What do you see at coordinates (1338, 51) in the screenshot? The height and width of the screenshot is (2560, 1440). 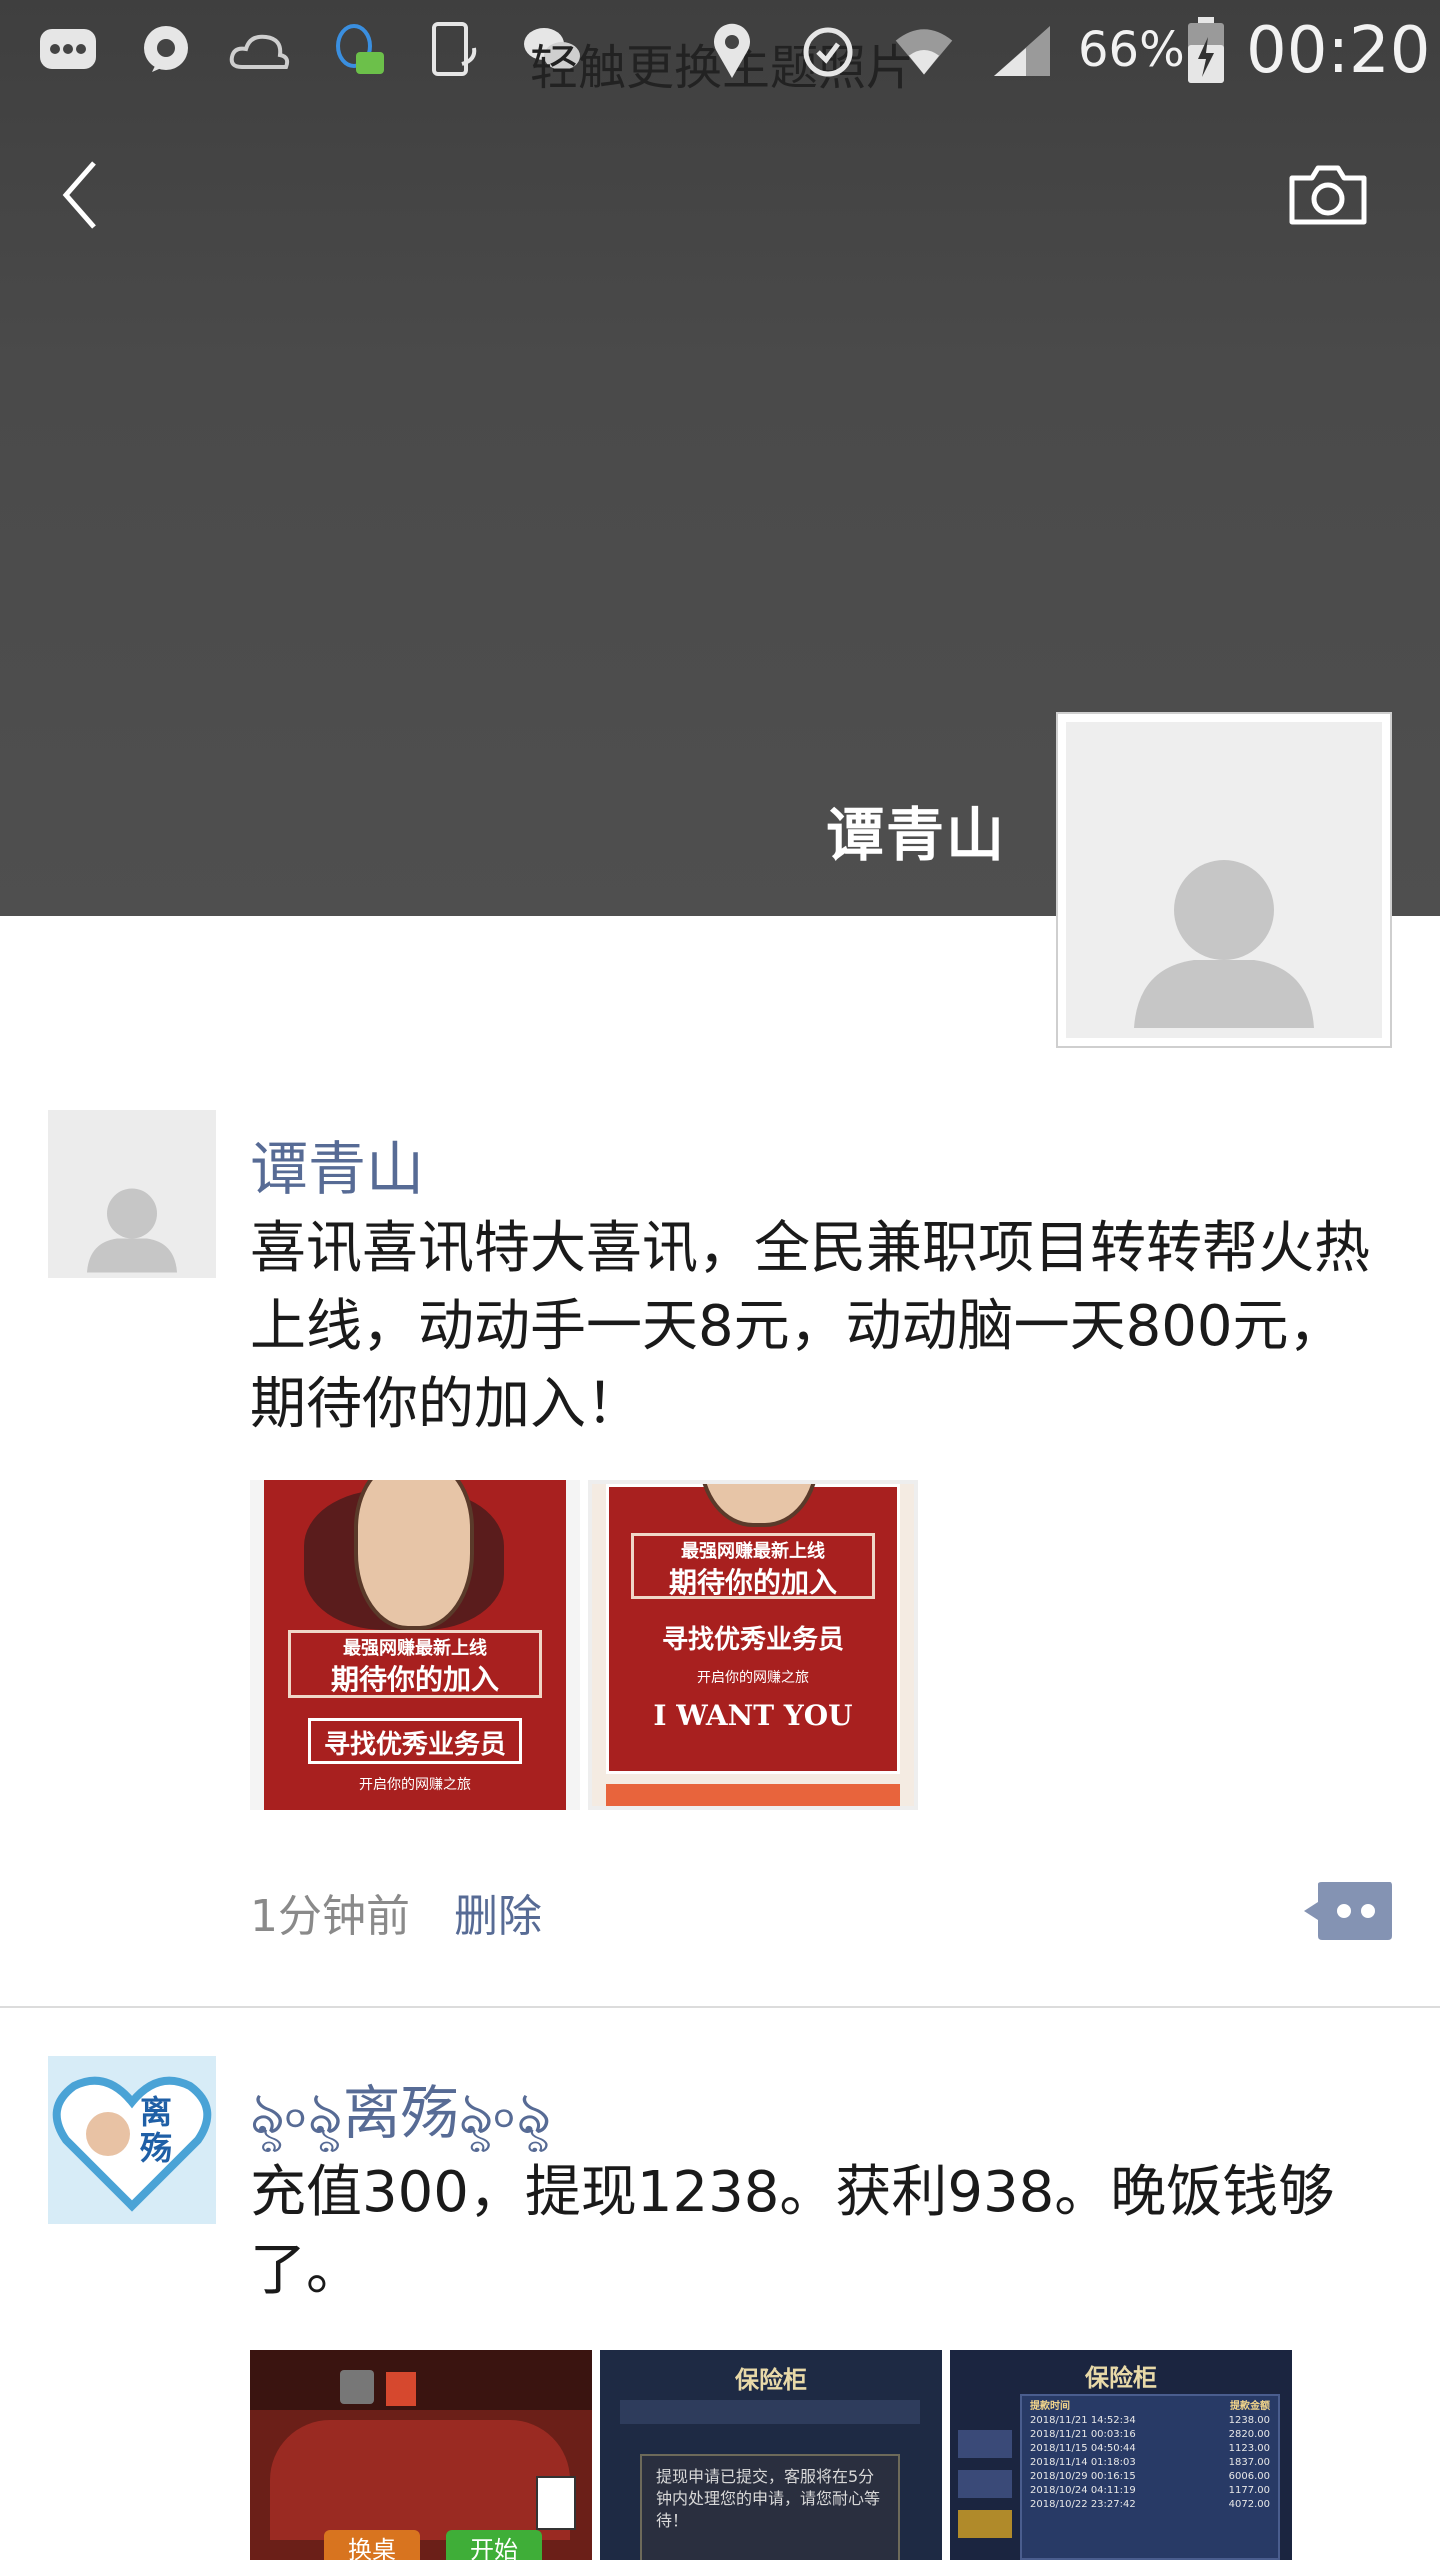 I see `clock: 00:20` at bounding box center [1338, 51].